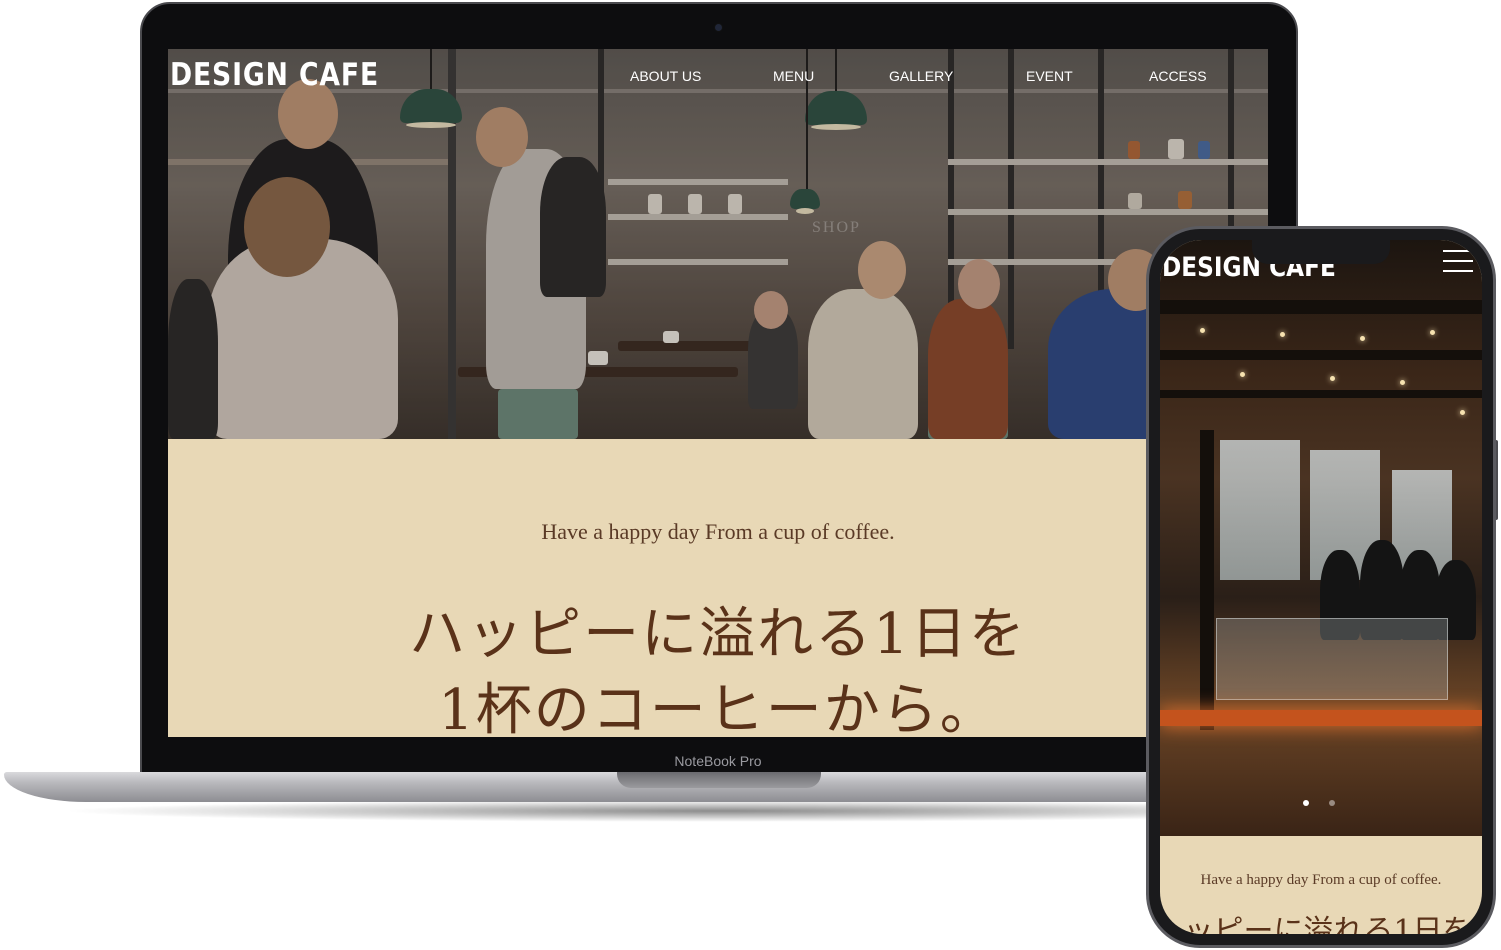 The width and height of the screenshot is (1501, 950). Describe the element at coordinates (1321, 718) in the screenshot. I see `counter-glow` at that location.